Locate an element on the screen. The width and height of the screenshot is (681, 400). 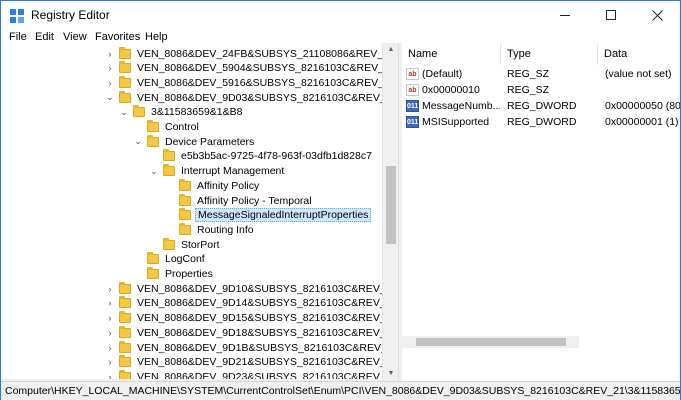
tree-node-label: Properties is located at coordinates (189, 274).